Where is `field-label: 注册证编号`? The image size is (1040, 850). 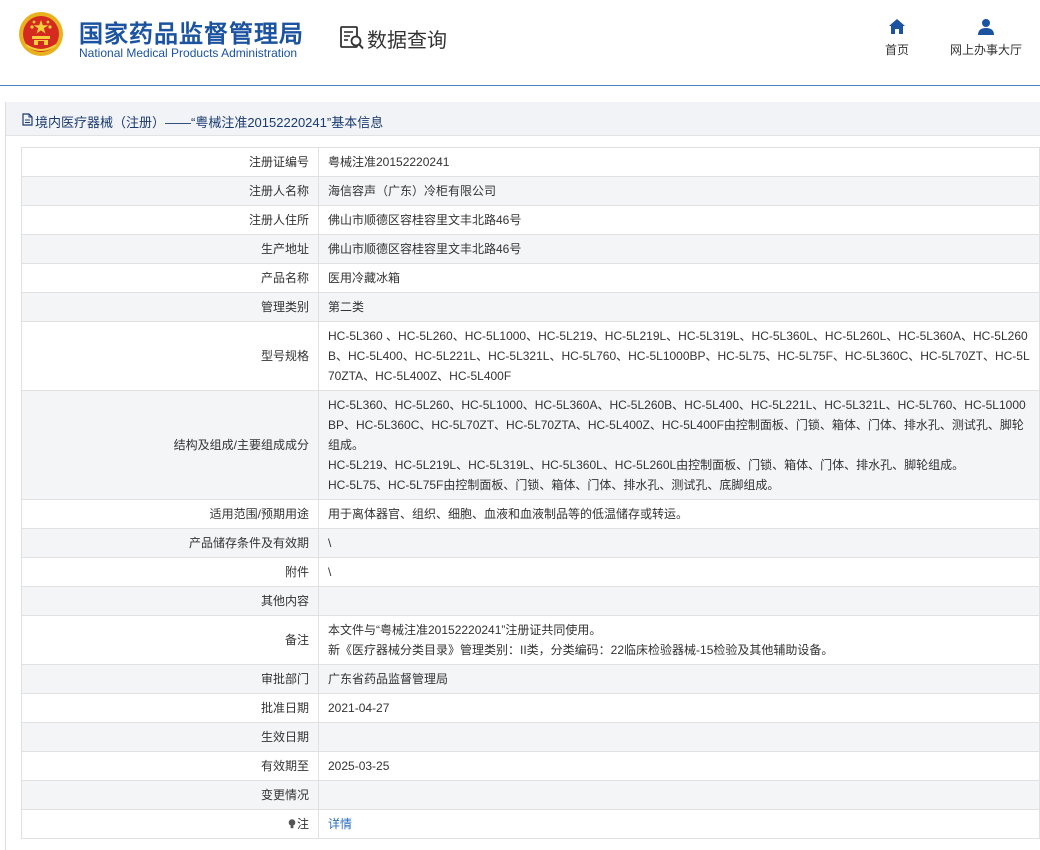 field-label: 注册证编号 is located at coordinates (170, 162).